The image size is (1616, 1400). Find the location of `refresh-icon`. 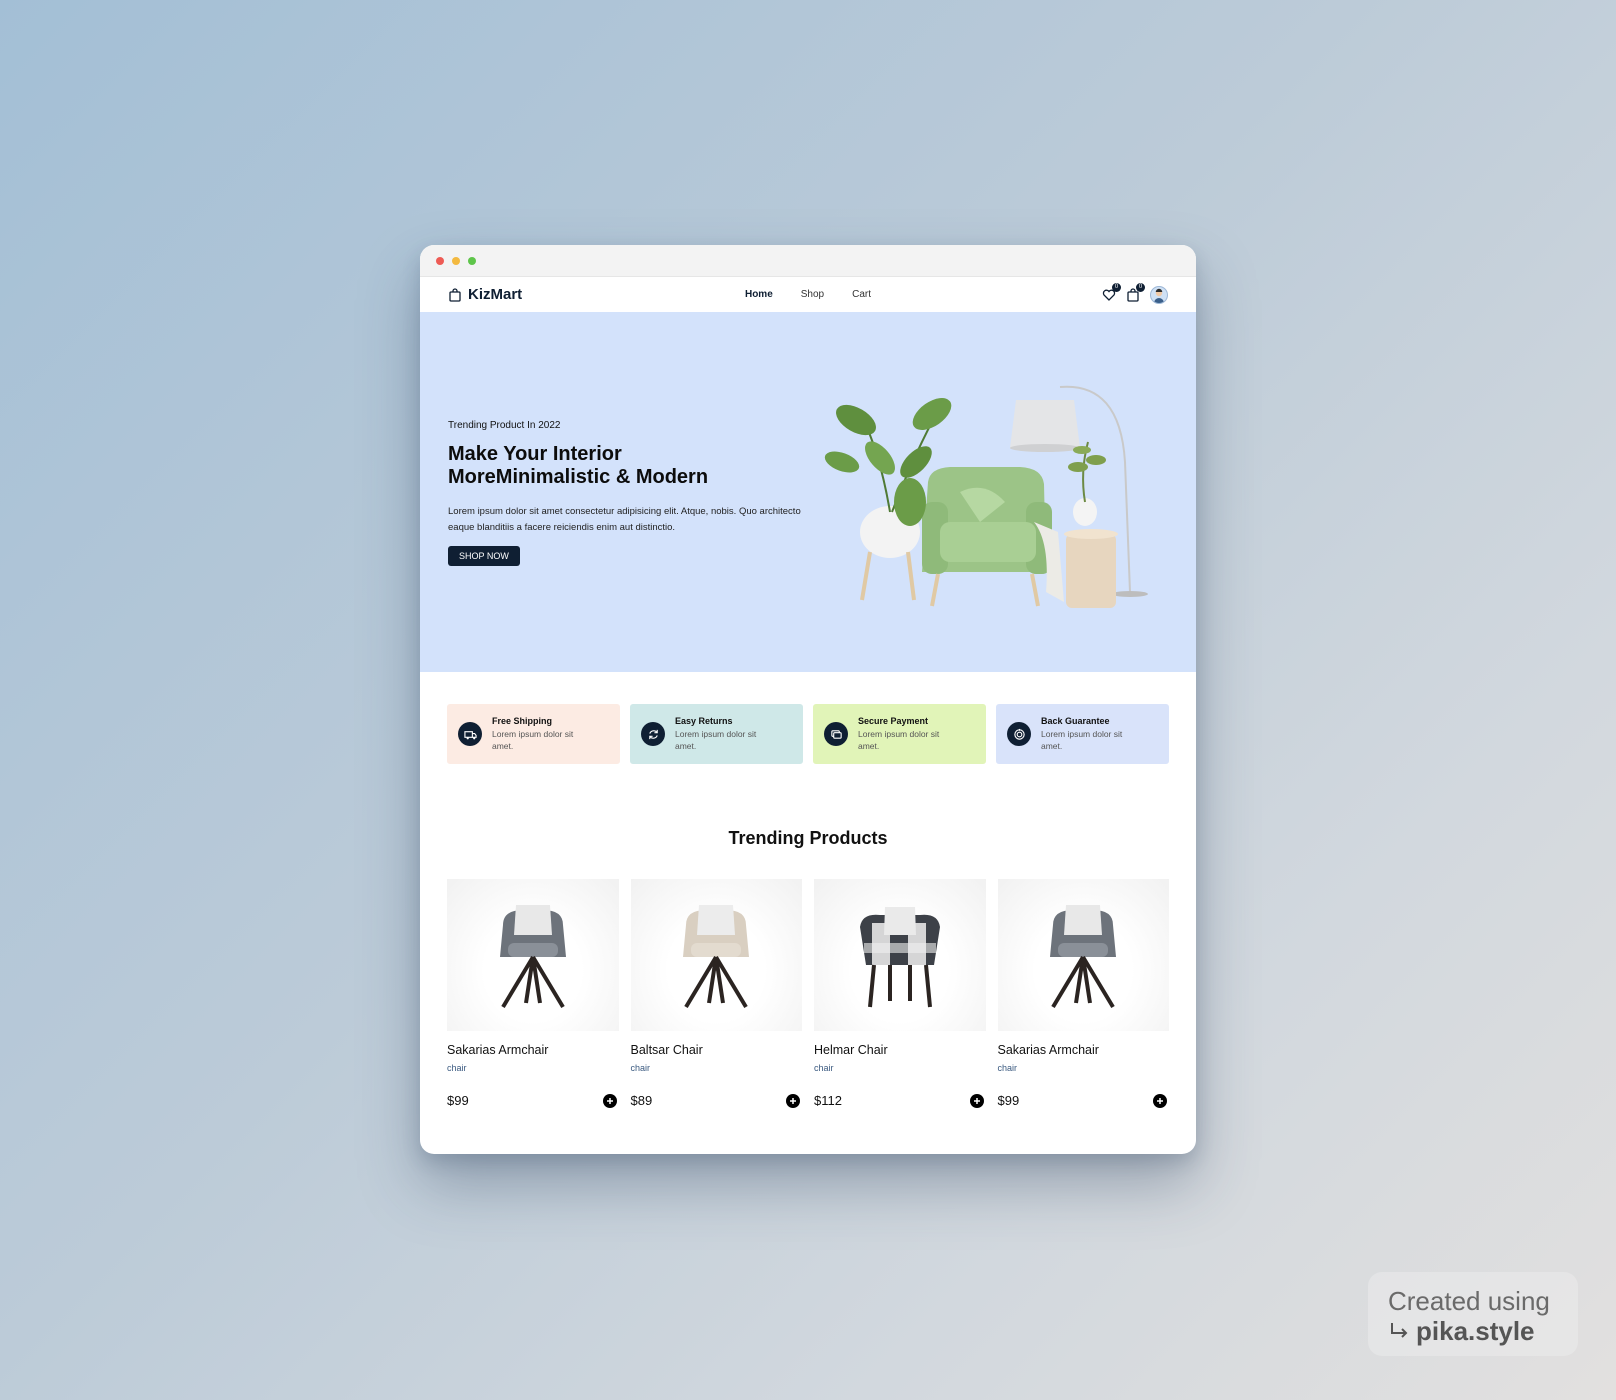

refresh-icon is located at coordinates (653, 734).